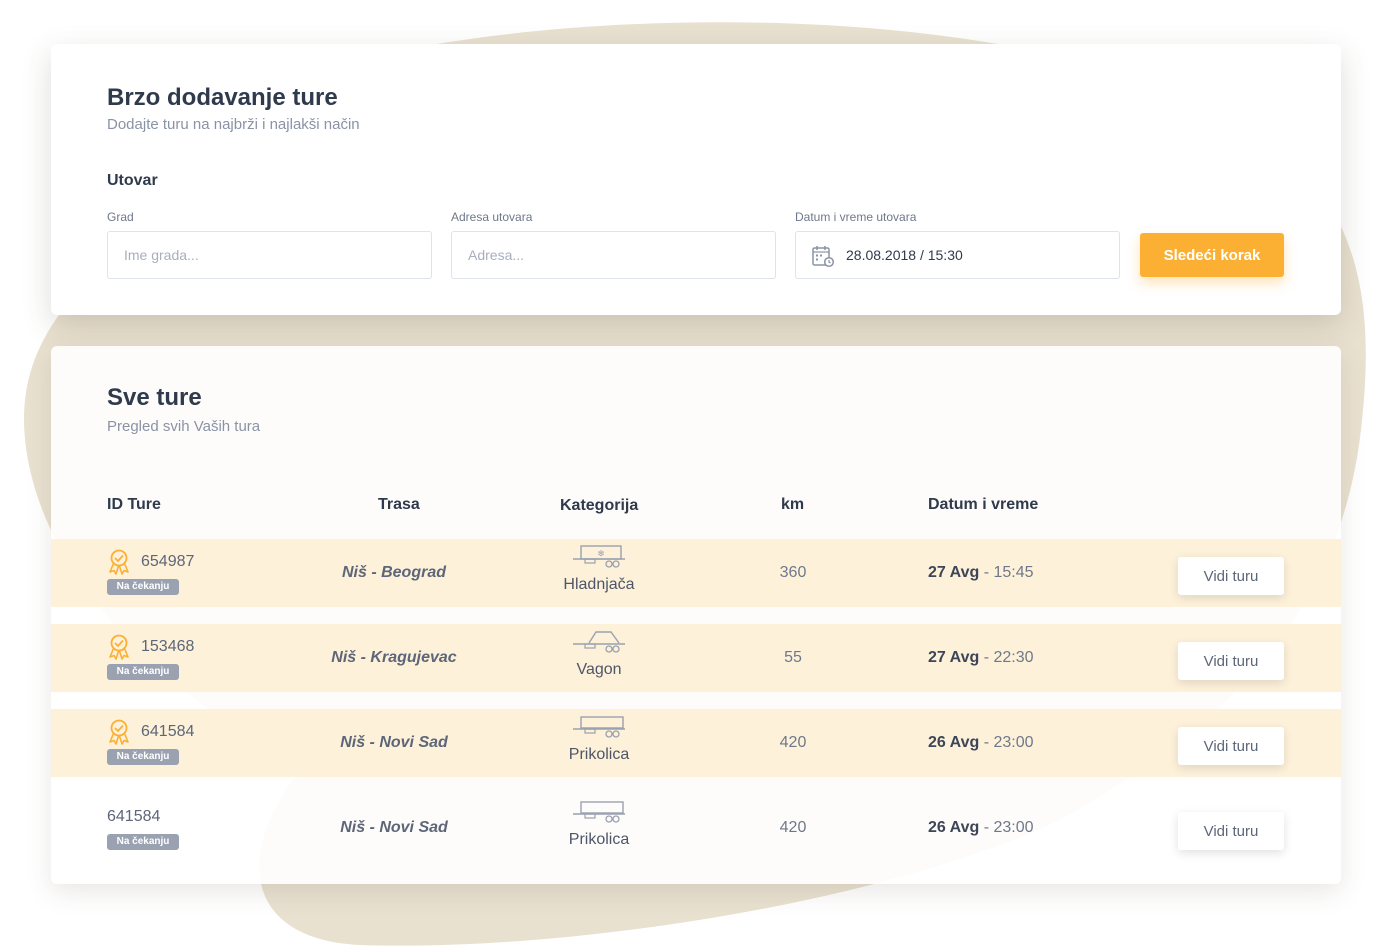 Image resolution: width=1392 pixels, height=952 pixels. I want to click on tour-datetime: 27 Avg - 15:45, so click(981, 573).